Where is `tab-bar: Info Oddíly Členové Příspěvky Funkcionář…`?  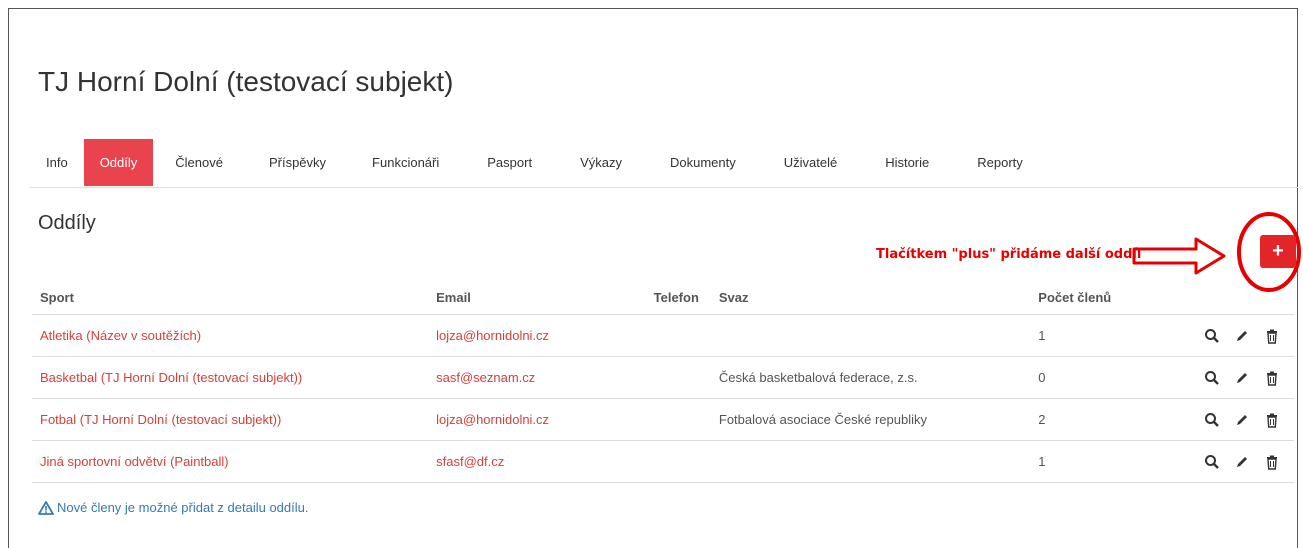
tab-bar: Info Oddíly Členové Příspěvky Funkcionář… is located at coordinates (664, 163).